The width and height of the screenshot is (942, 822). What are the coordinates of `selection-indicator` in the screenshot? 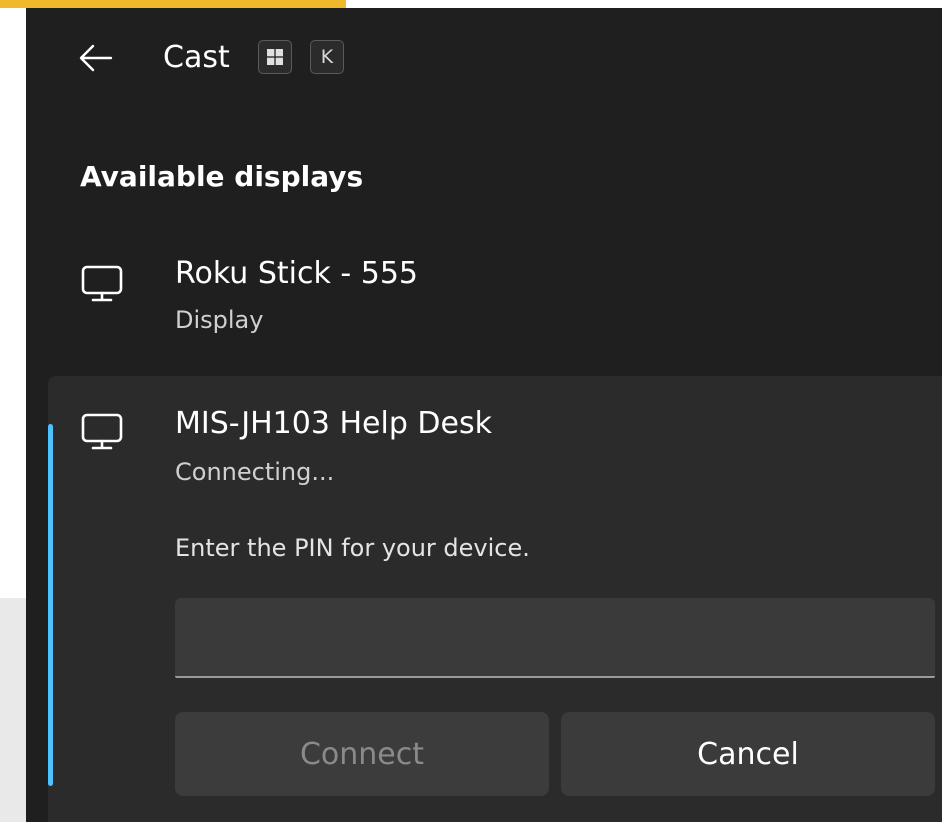 It's located at (50, 605).